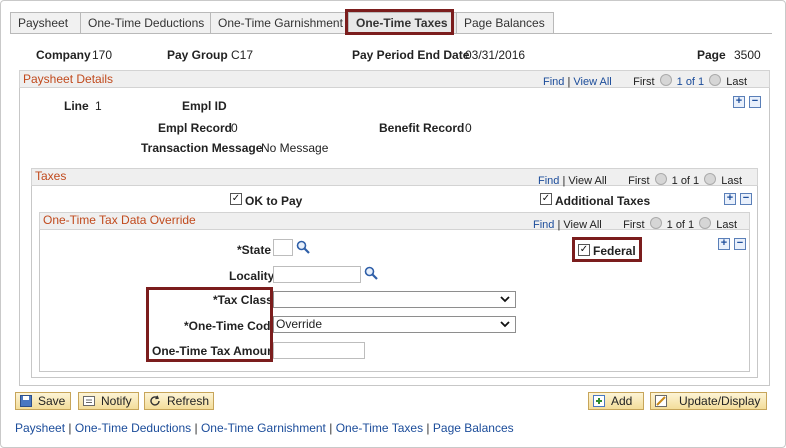 Image resolution: width=786 pixels, height=448 pixels. I want to click on tab-label: Page Balances, so click(504, 23).